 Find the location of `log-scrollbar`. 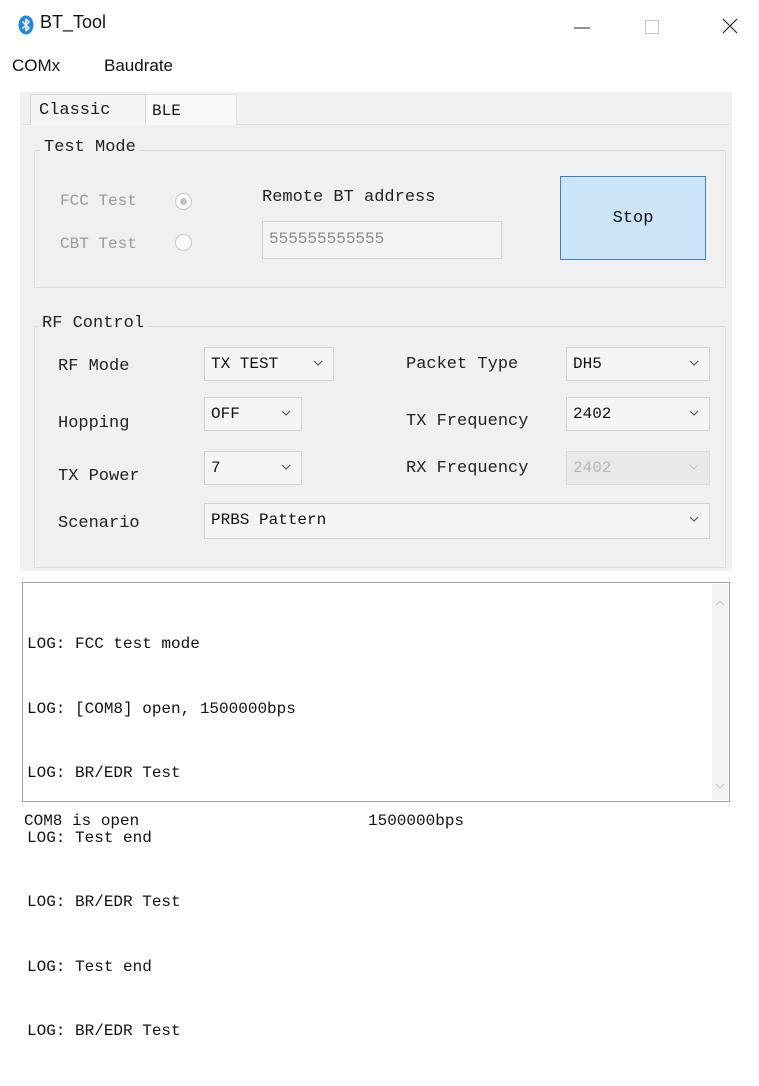

log-scrollbar is located at coordinates (720, 692).